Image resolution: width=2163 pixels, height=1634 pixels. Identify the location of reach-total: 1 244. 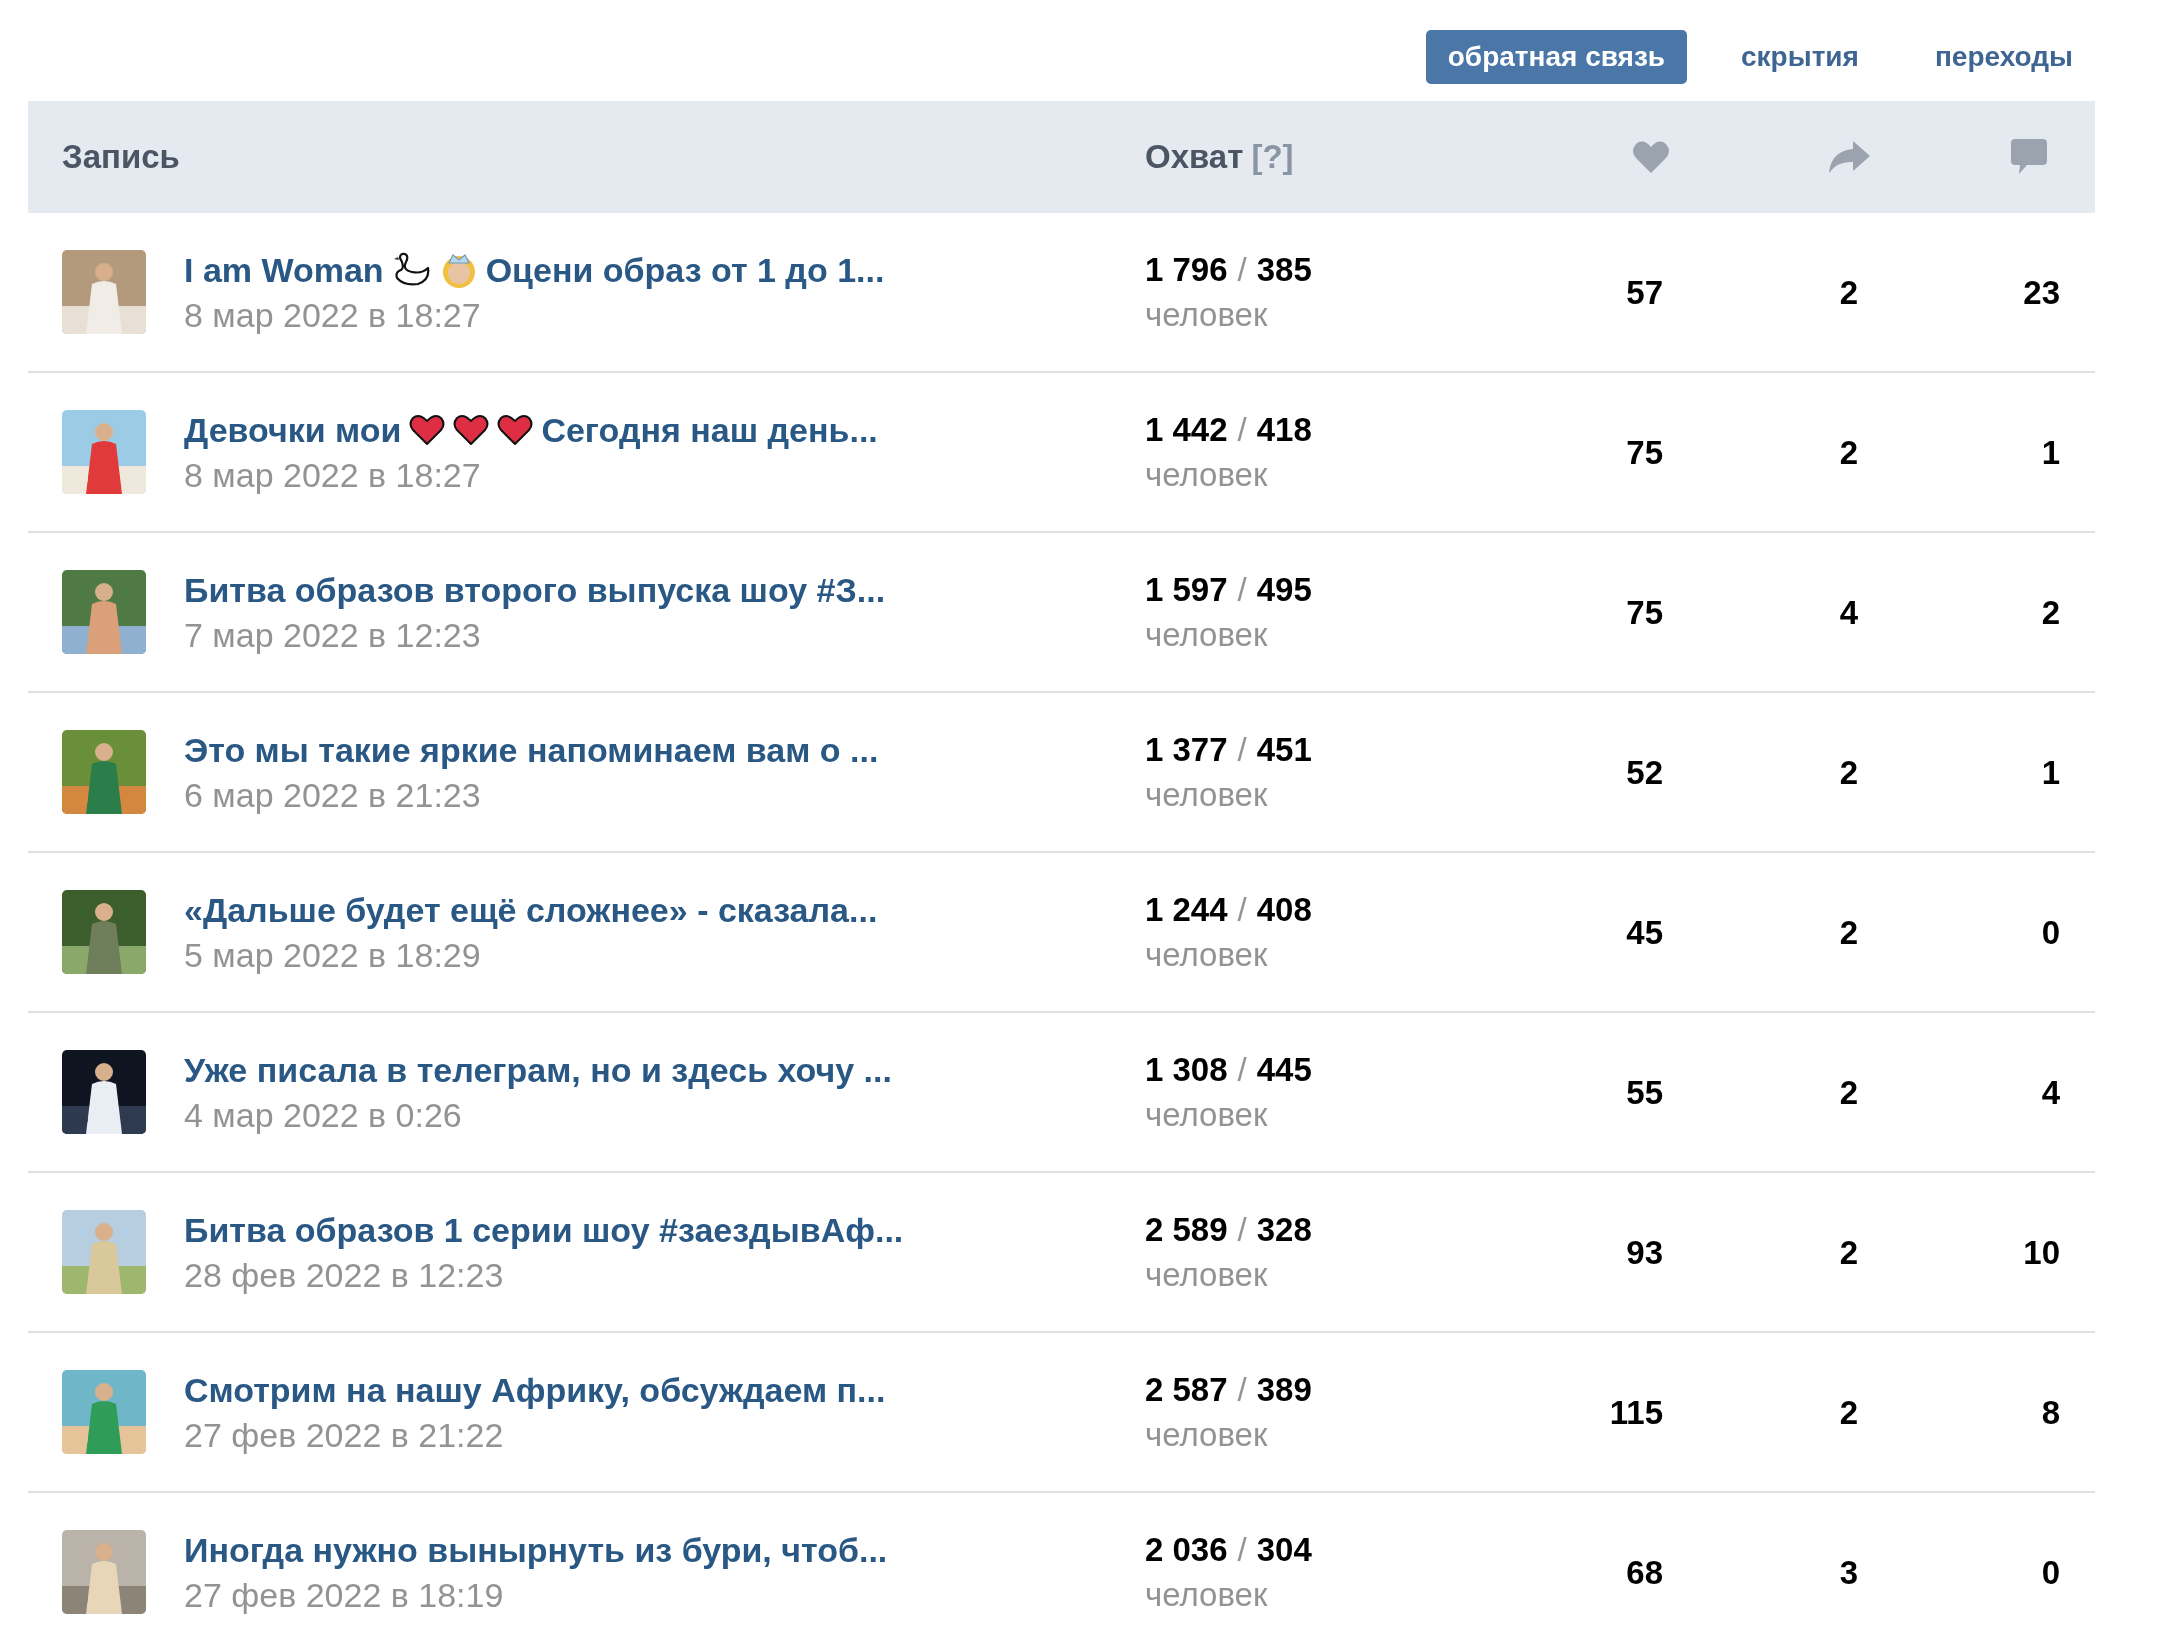
(1186, 910).